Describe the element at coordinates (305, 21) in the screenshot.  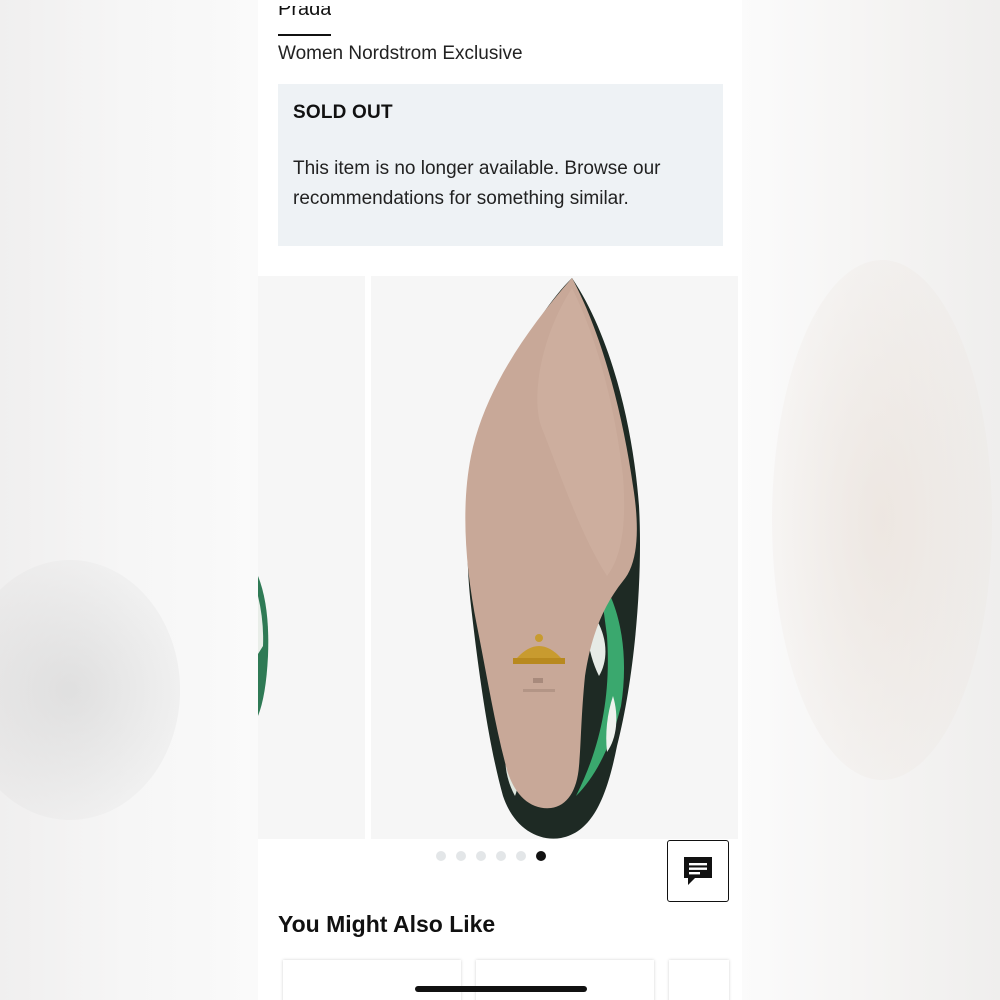
I see `brand-link: Prada` at that location.